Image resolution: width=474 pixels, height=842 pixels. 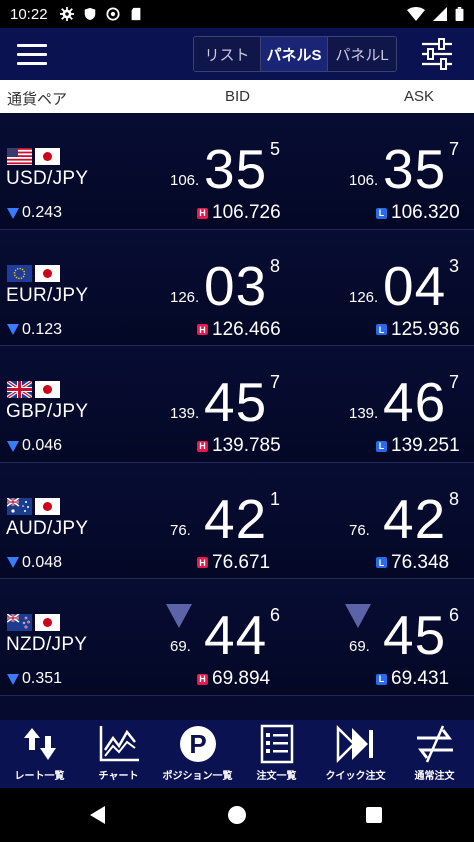 What do you see at coordinates (418, 213) in the screenshot?
I see `daily-low: L 106.320` at bounding box center [418, 213].